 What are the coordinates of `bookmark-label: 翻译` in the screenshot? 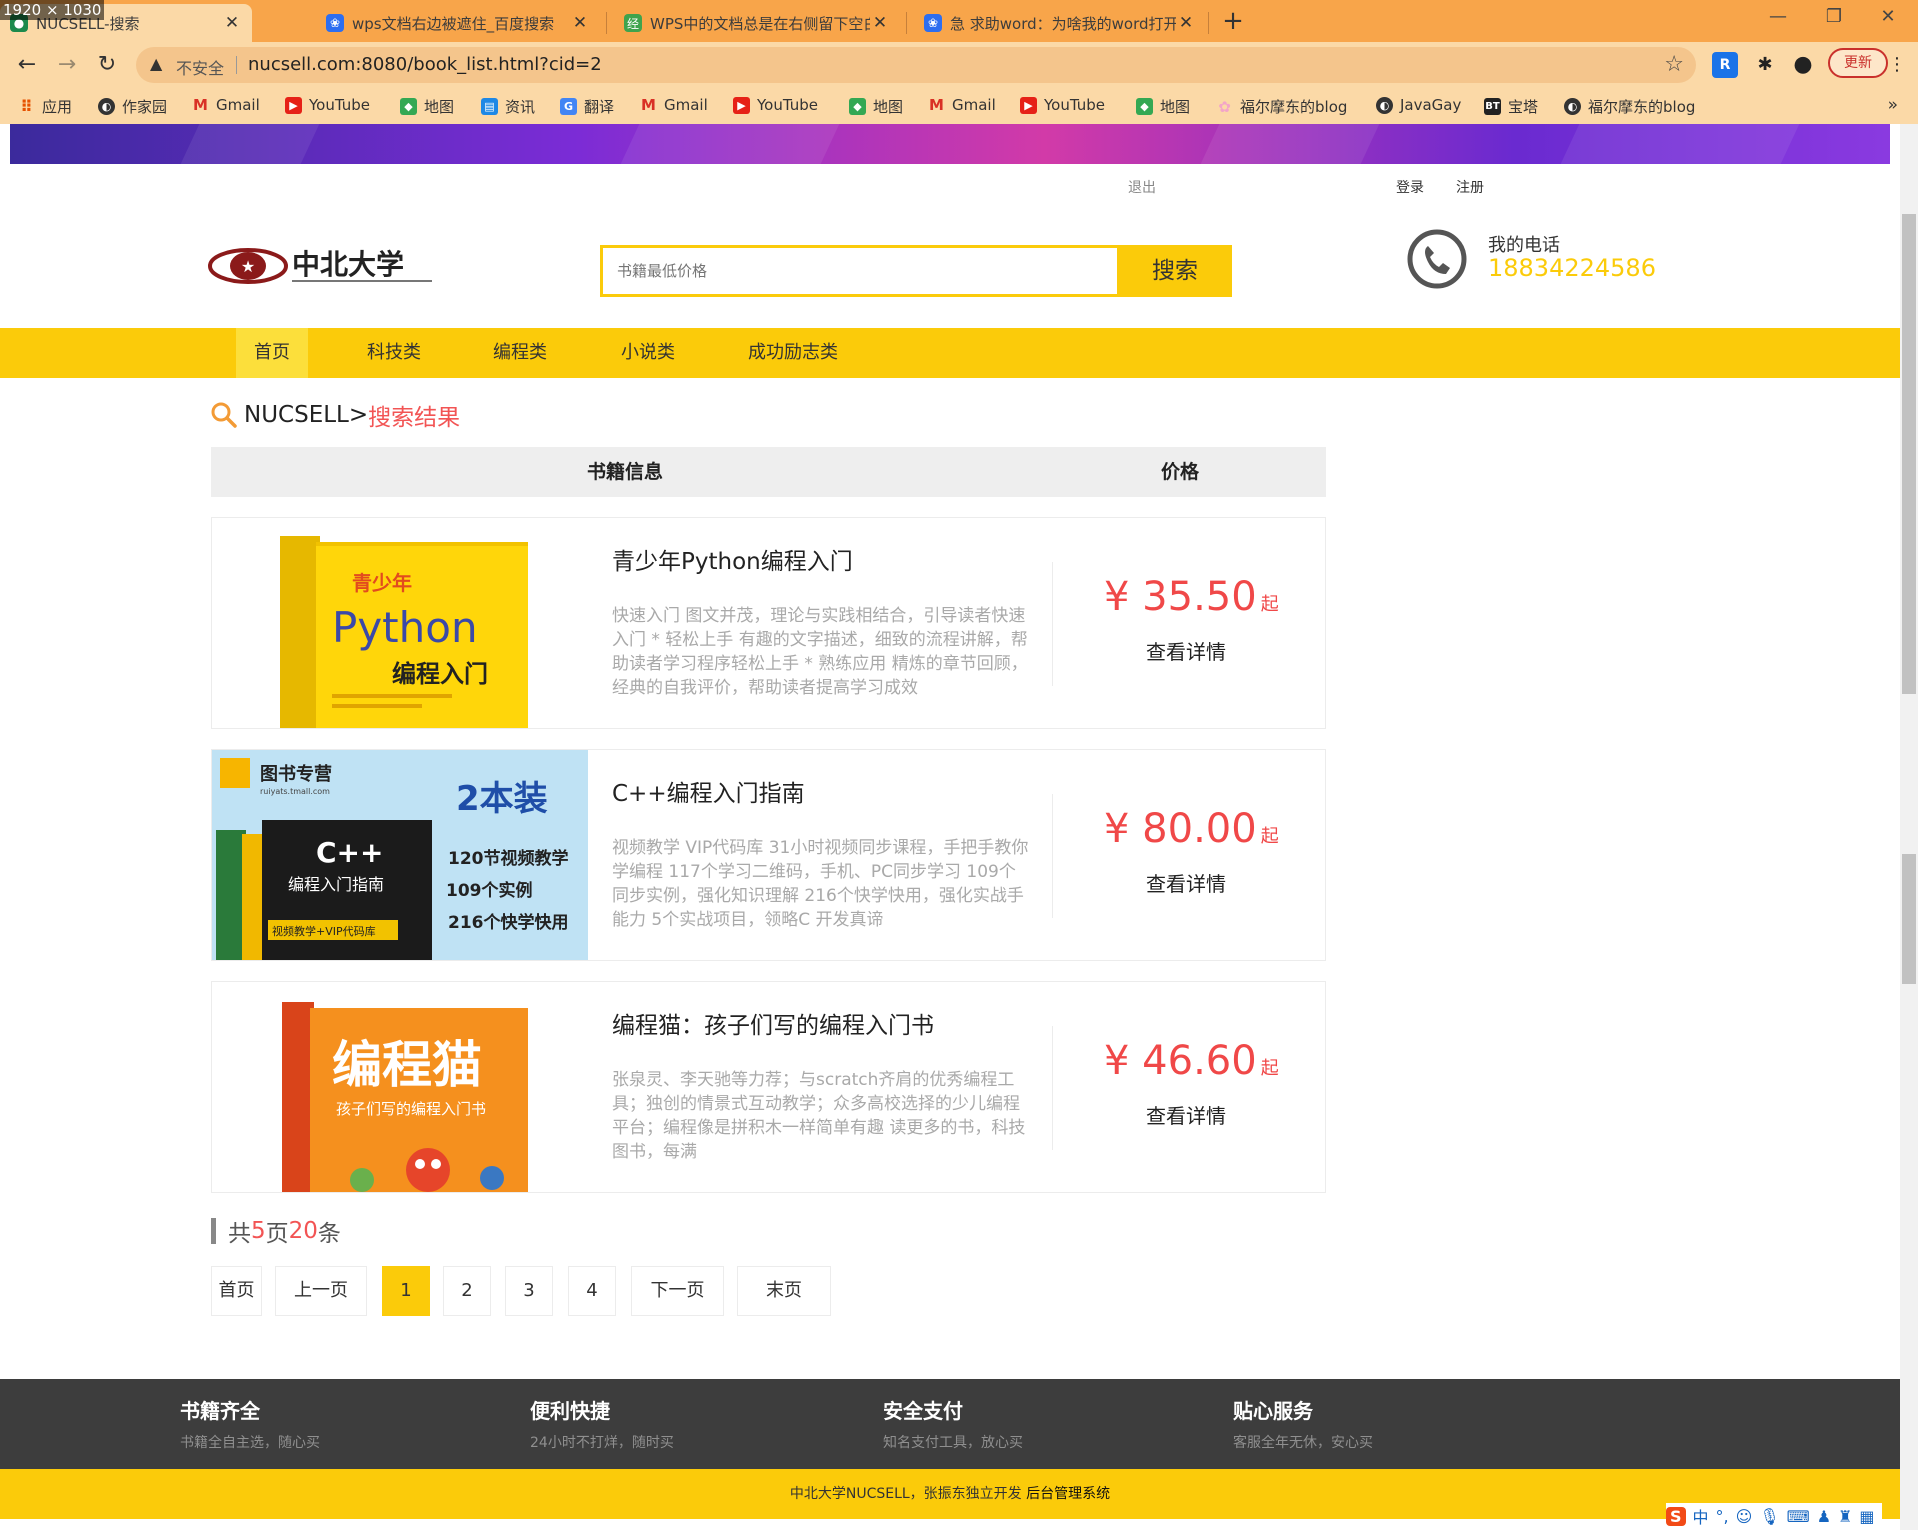 It's located at (599, 107).